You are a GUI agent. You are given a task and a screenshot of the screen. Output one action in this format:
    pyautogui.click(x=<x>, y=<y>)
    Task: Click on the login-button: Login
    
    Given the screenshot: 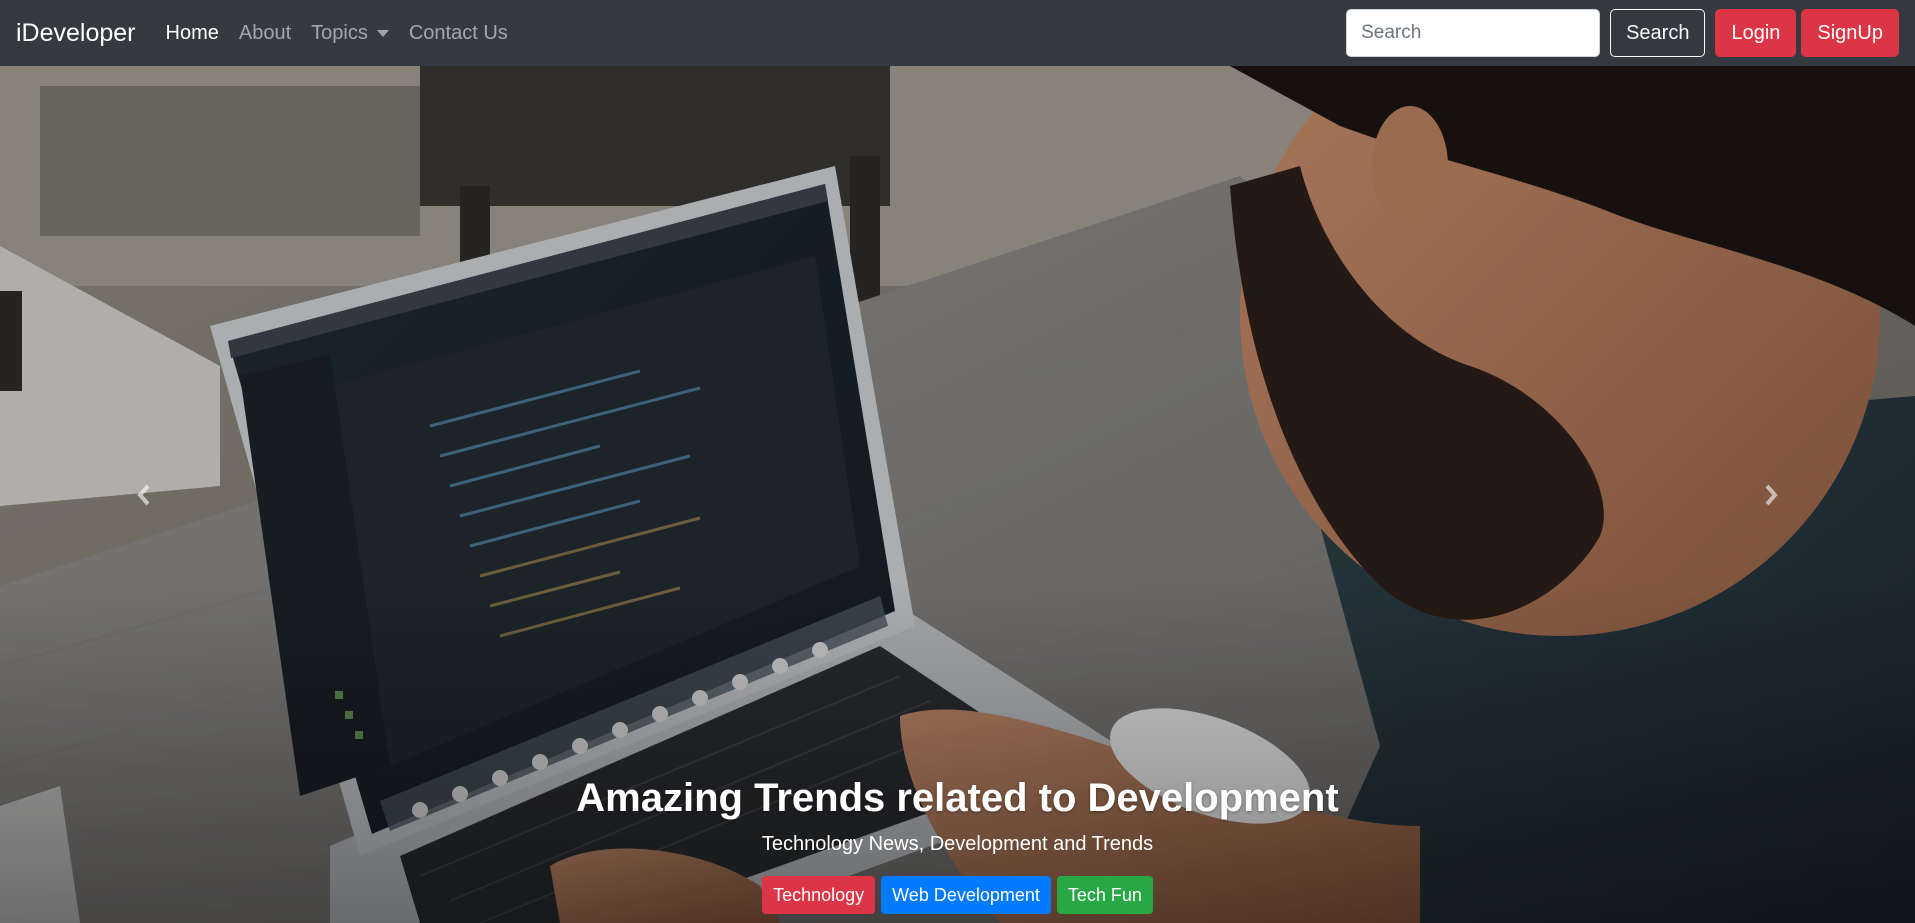 What is the action you would take?
    pyautogui.click(x=1756, y=33)
    